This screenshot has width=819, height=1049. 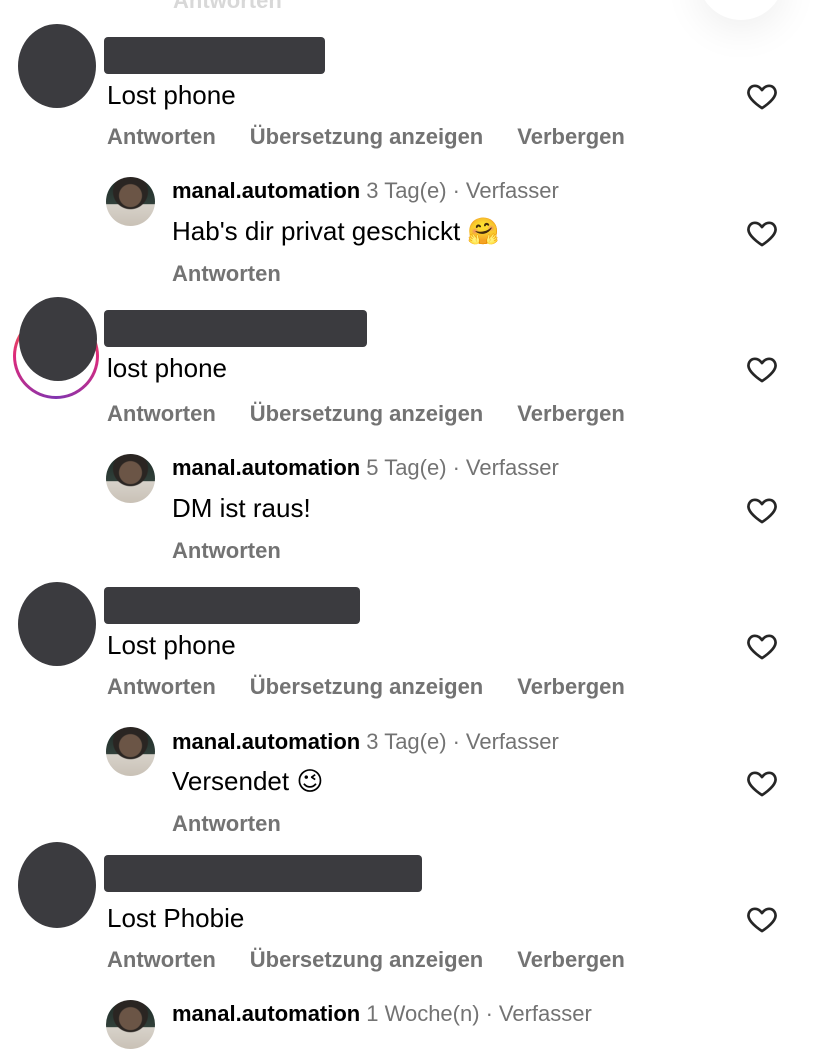 What do you see at coordinates (227, 7) in the screenshot?
I see `previous-reply-link: Antworten` at bounding box center [227, 7].